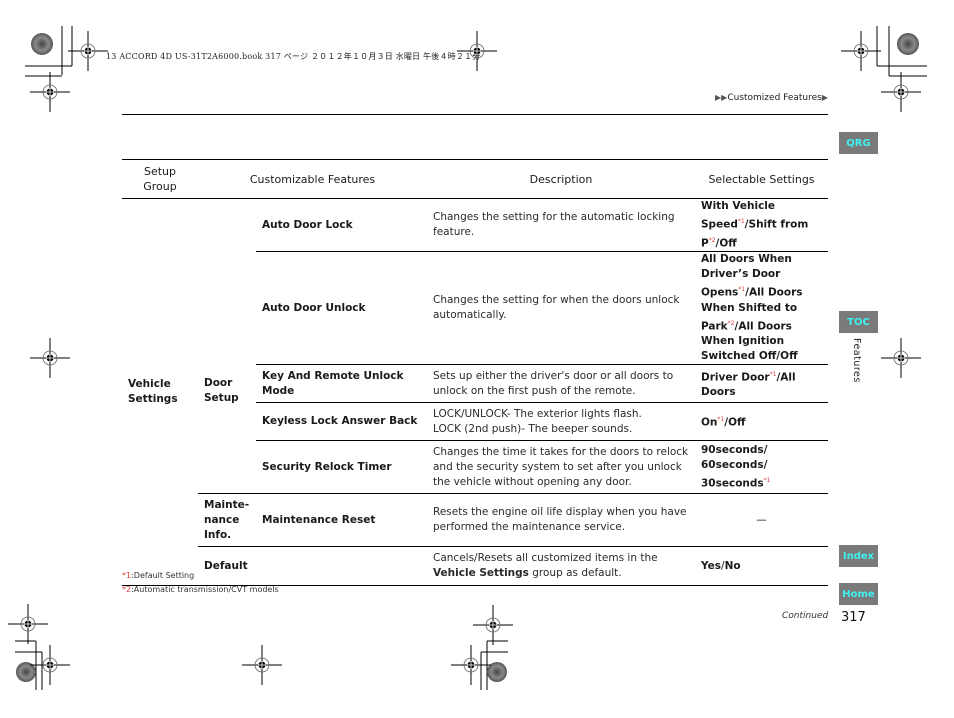  I want to click on feature-settings: 90seconds/ 60seconds/ 30seconds*1, so click(761, 467).